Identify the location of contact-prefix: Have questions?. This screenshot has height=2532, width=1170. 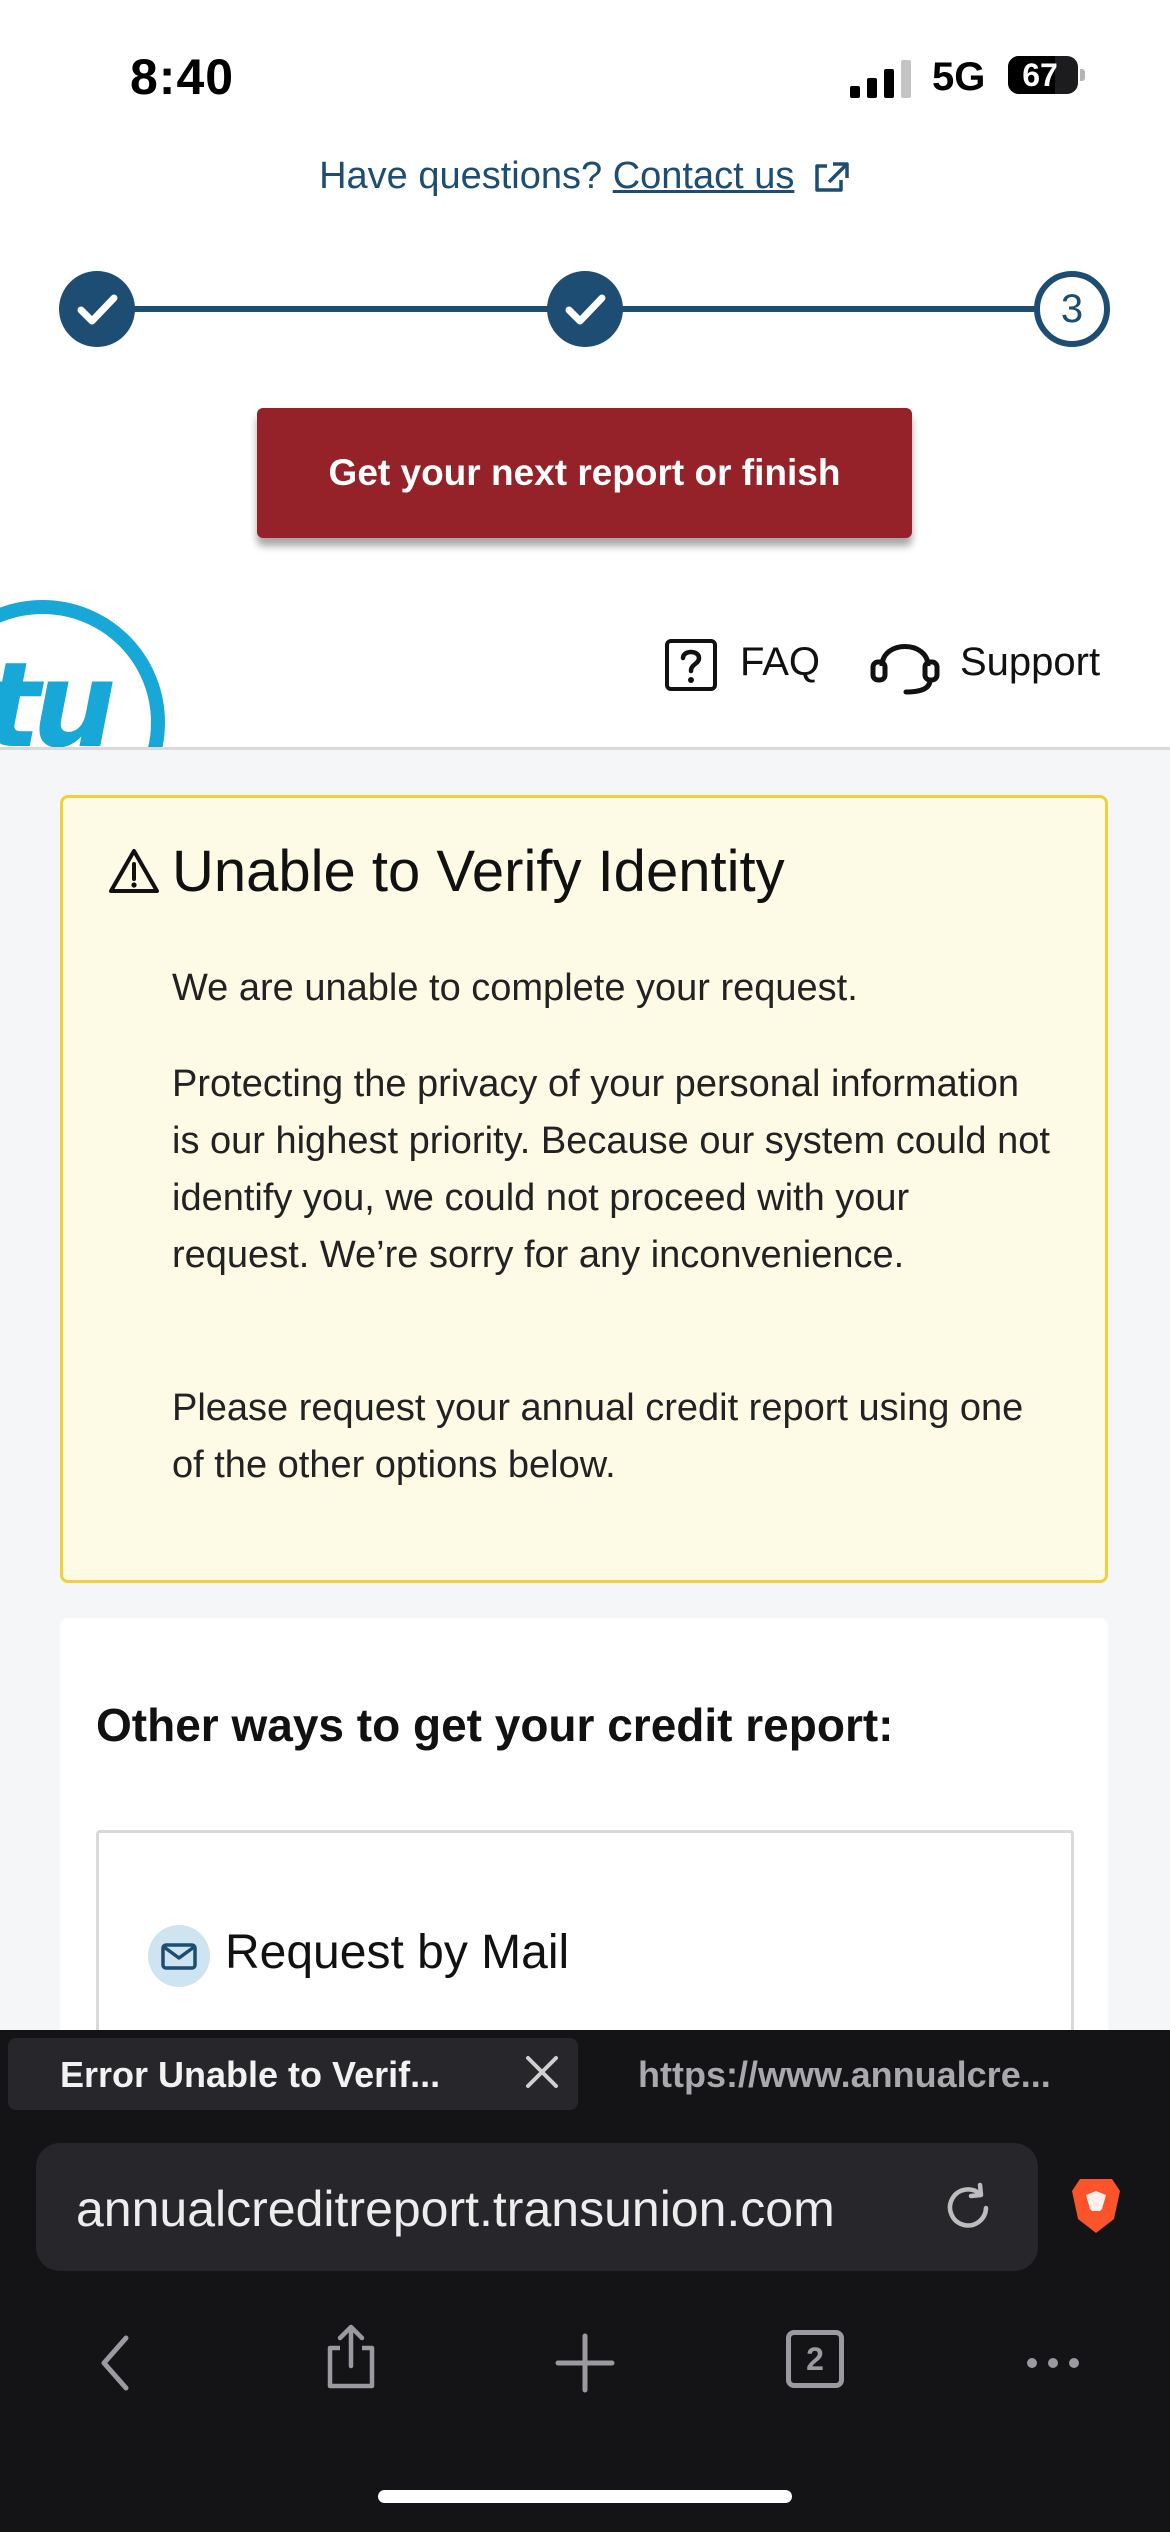
(461, 176).